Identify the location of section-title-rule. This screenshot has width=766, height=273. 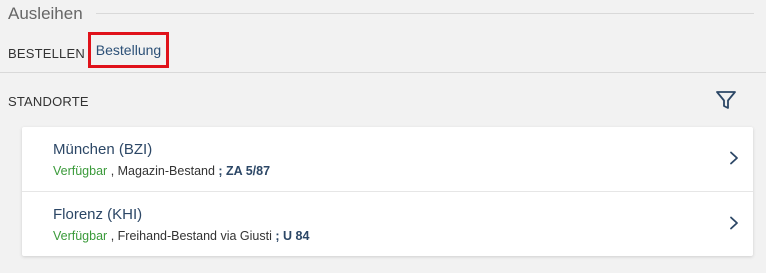
(425, 13).